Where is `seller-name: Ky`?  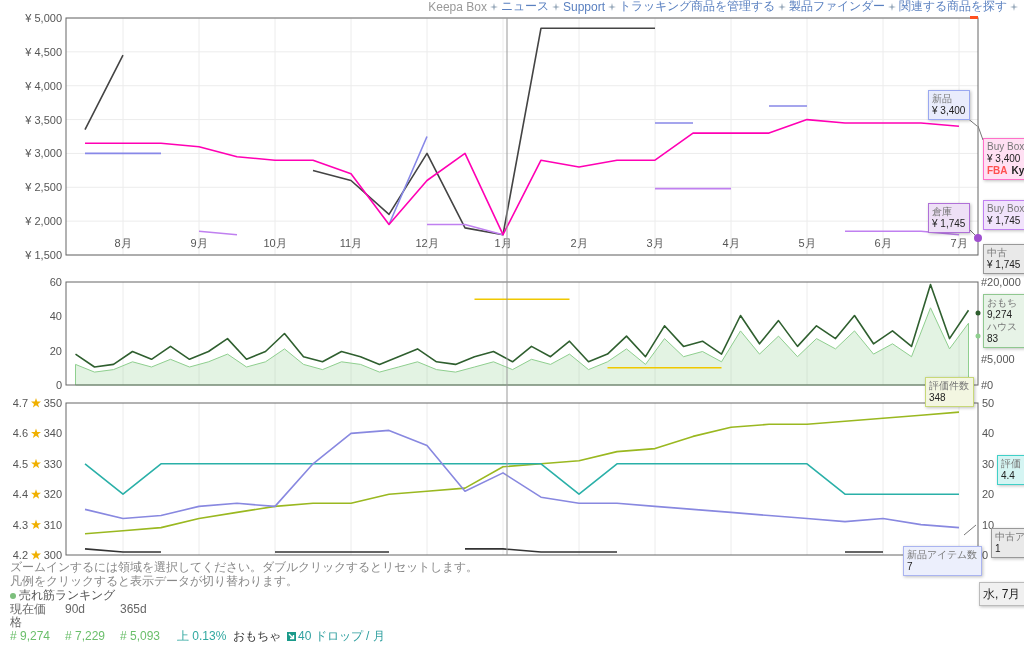 seller-name: Ky is located at coordinates (1017, 171).